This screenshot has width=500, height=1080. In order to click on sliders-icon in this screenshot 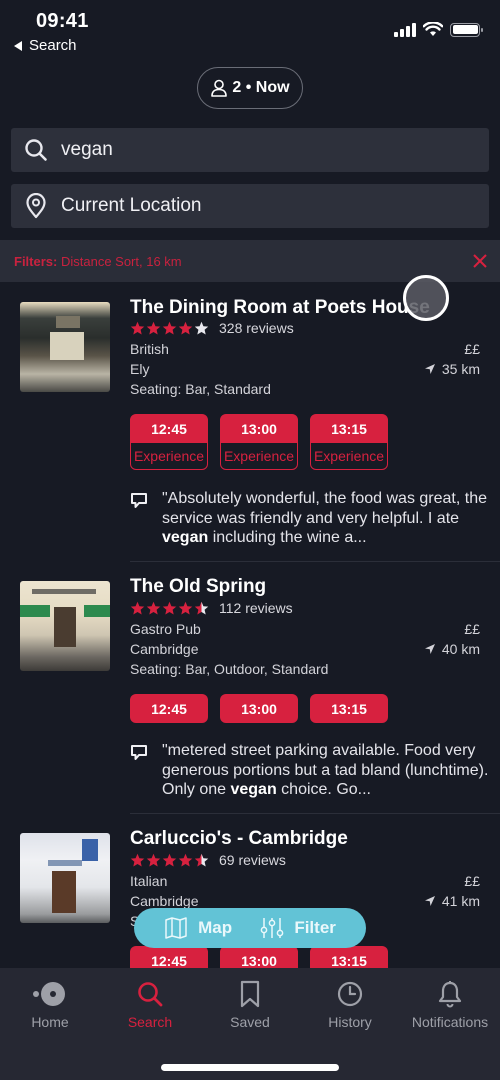, I will do `click(272, 928)`.